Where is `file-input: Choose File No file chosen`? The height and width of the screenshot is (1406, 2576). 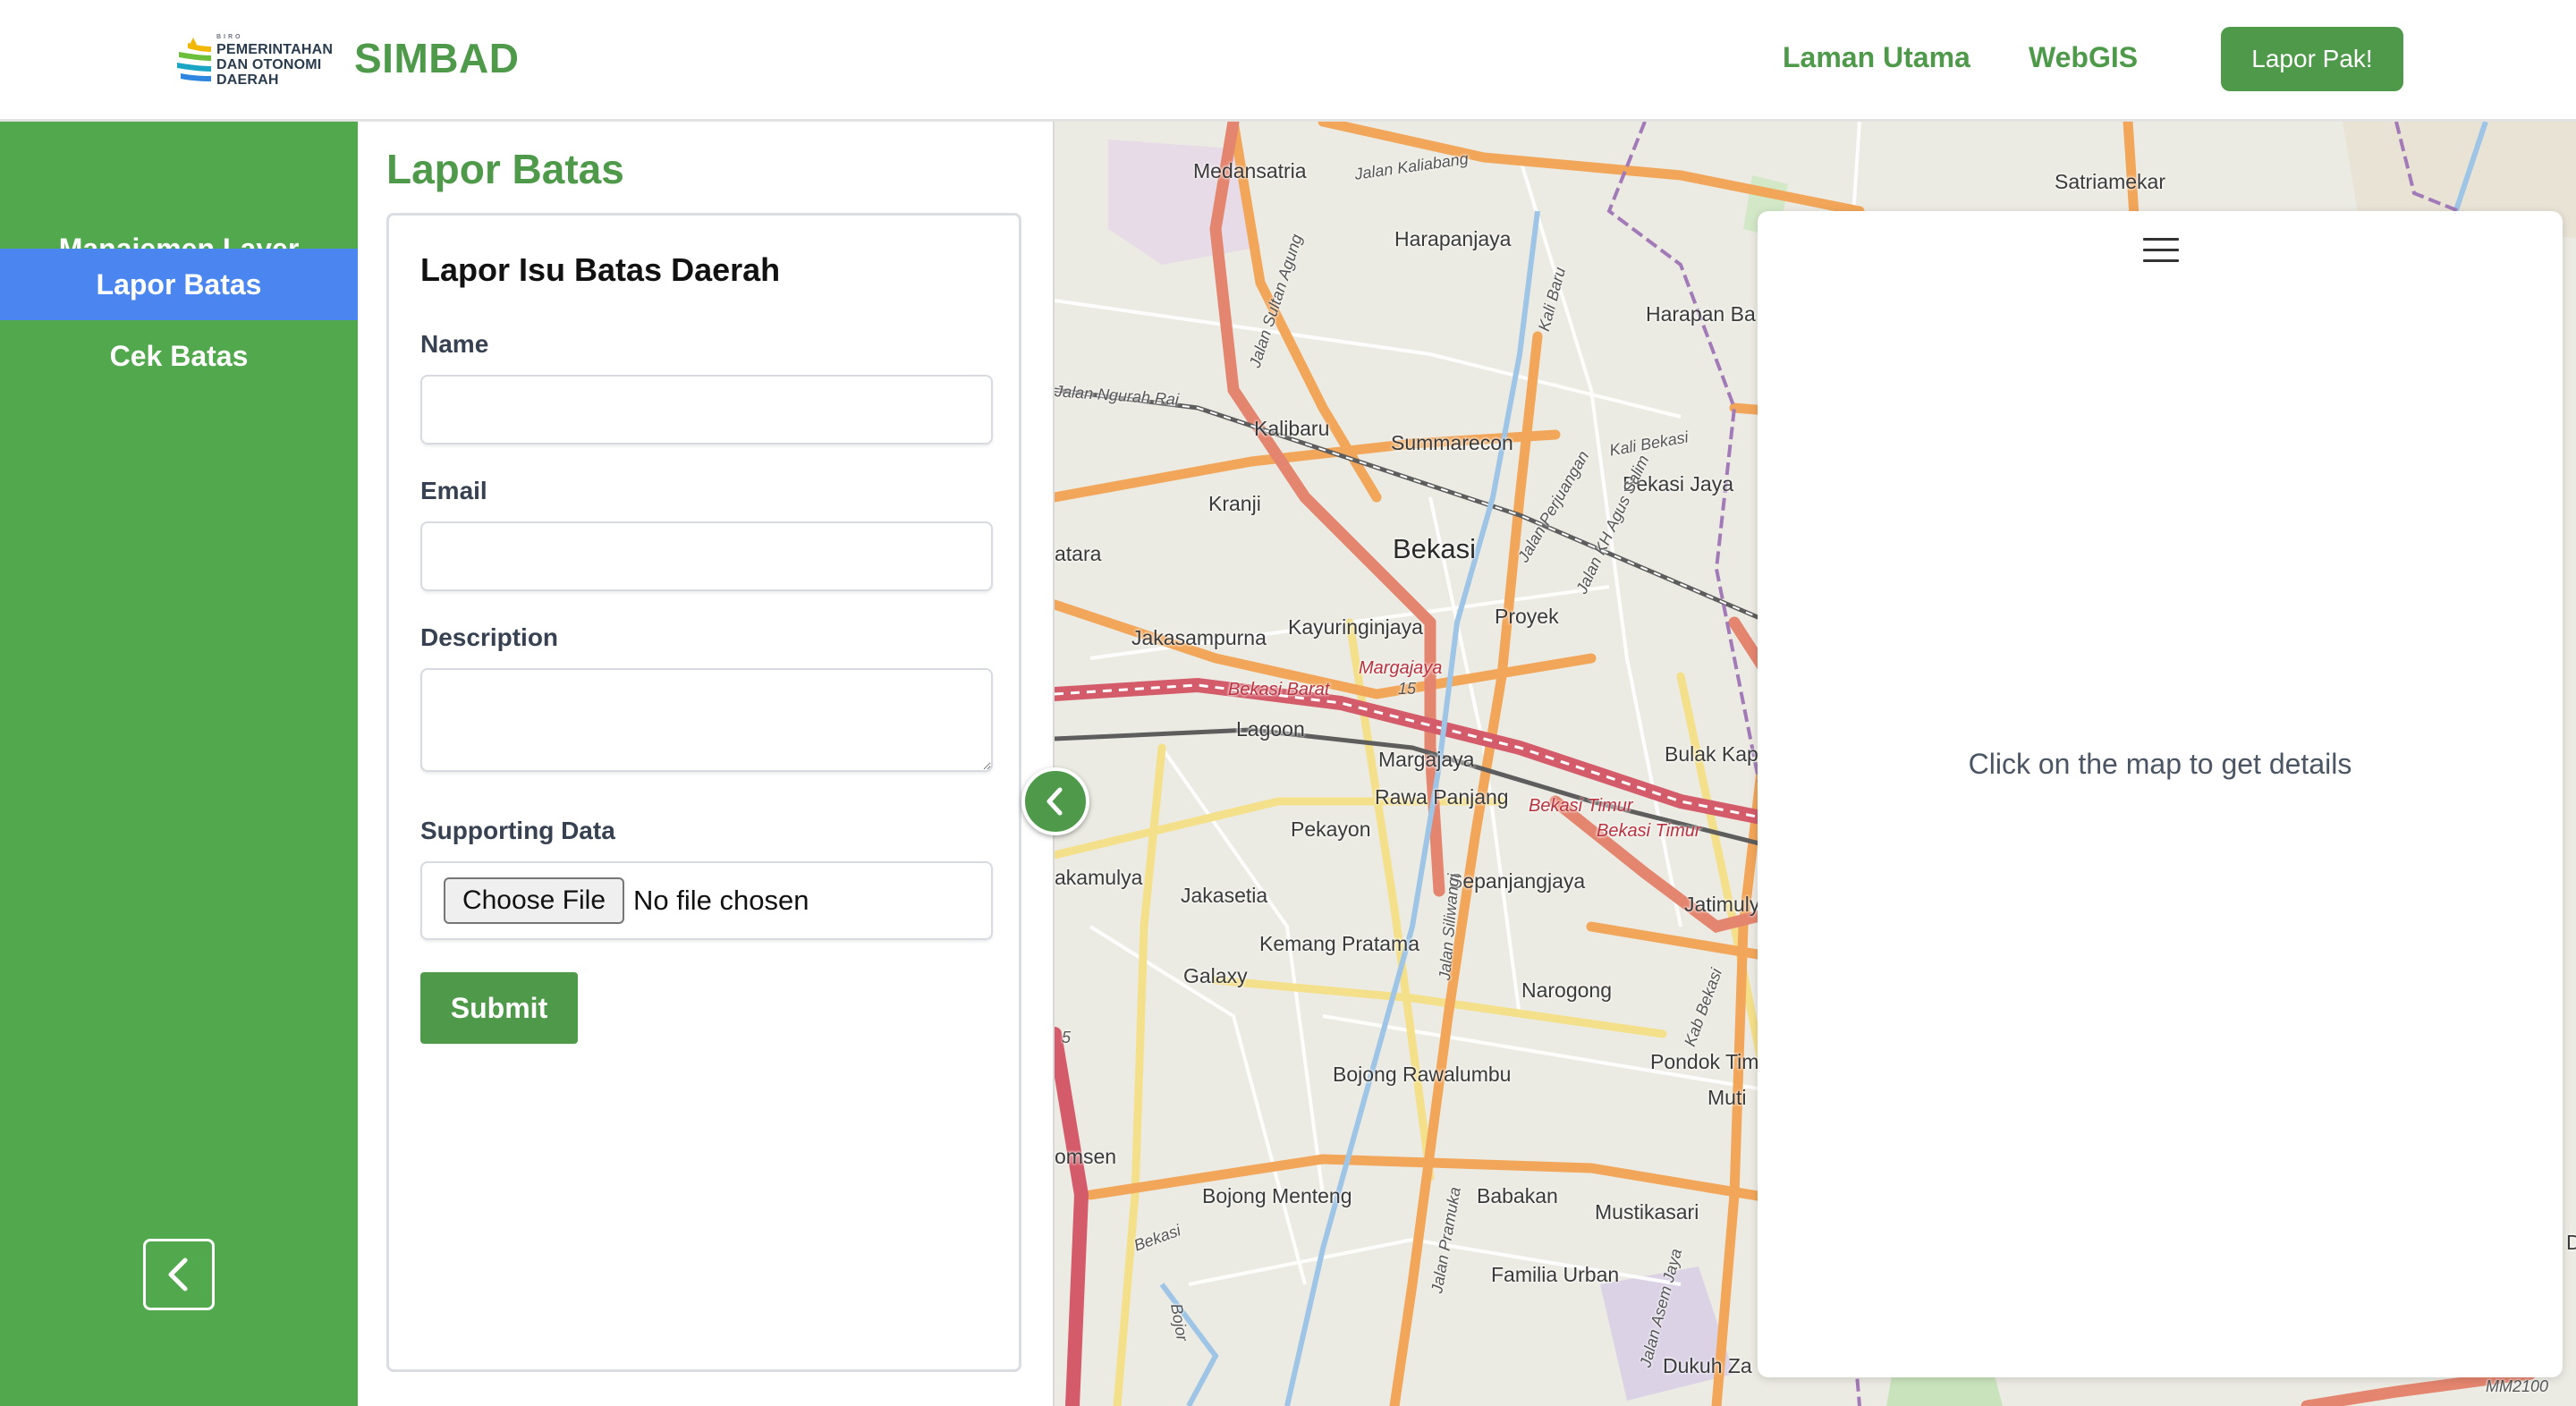 file-input: Choose File No file chosen is located at coordinates (706, 901).